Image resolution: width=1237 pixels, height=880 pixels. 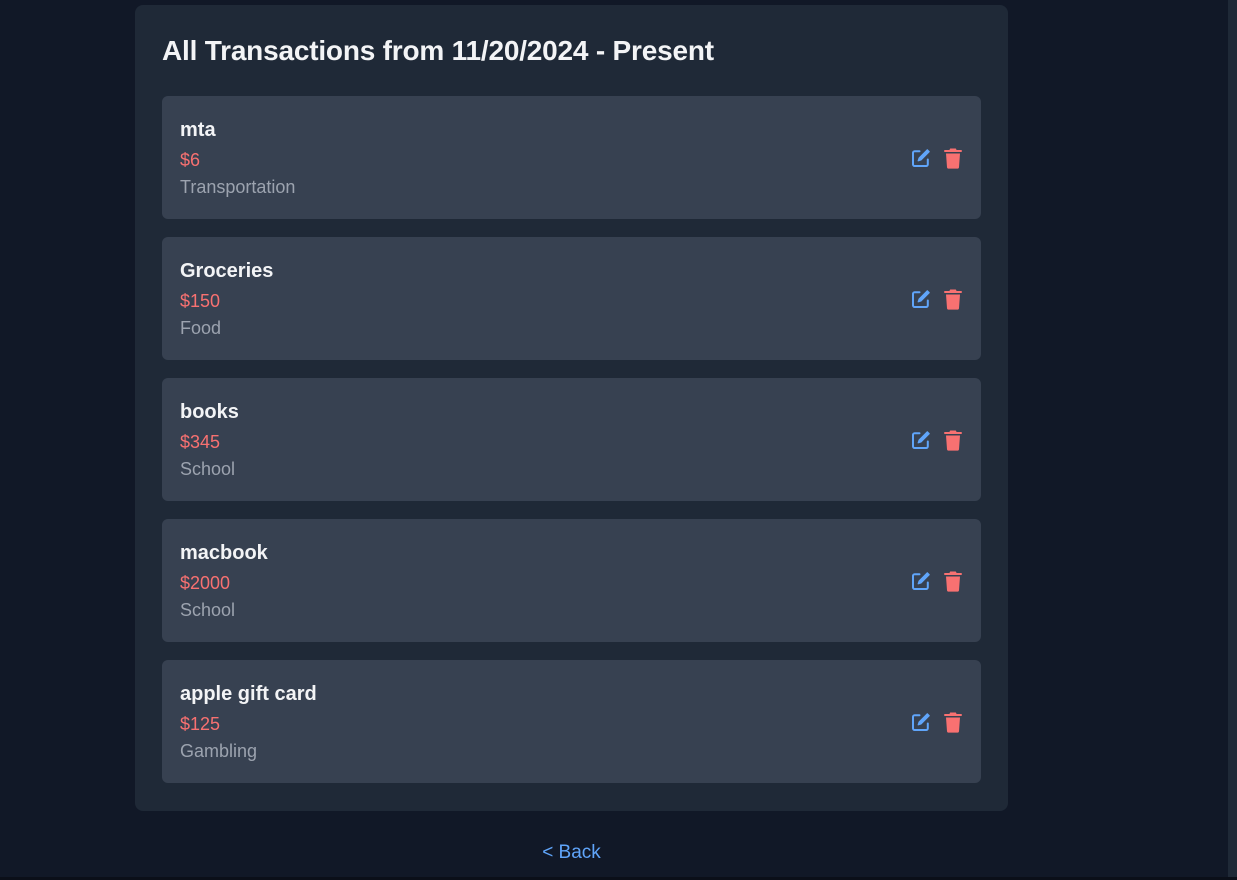 I want to click on transaction-amount: $2000, so click(x=205, y=583).